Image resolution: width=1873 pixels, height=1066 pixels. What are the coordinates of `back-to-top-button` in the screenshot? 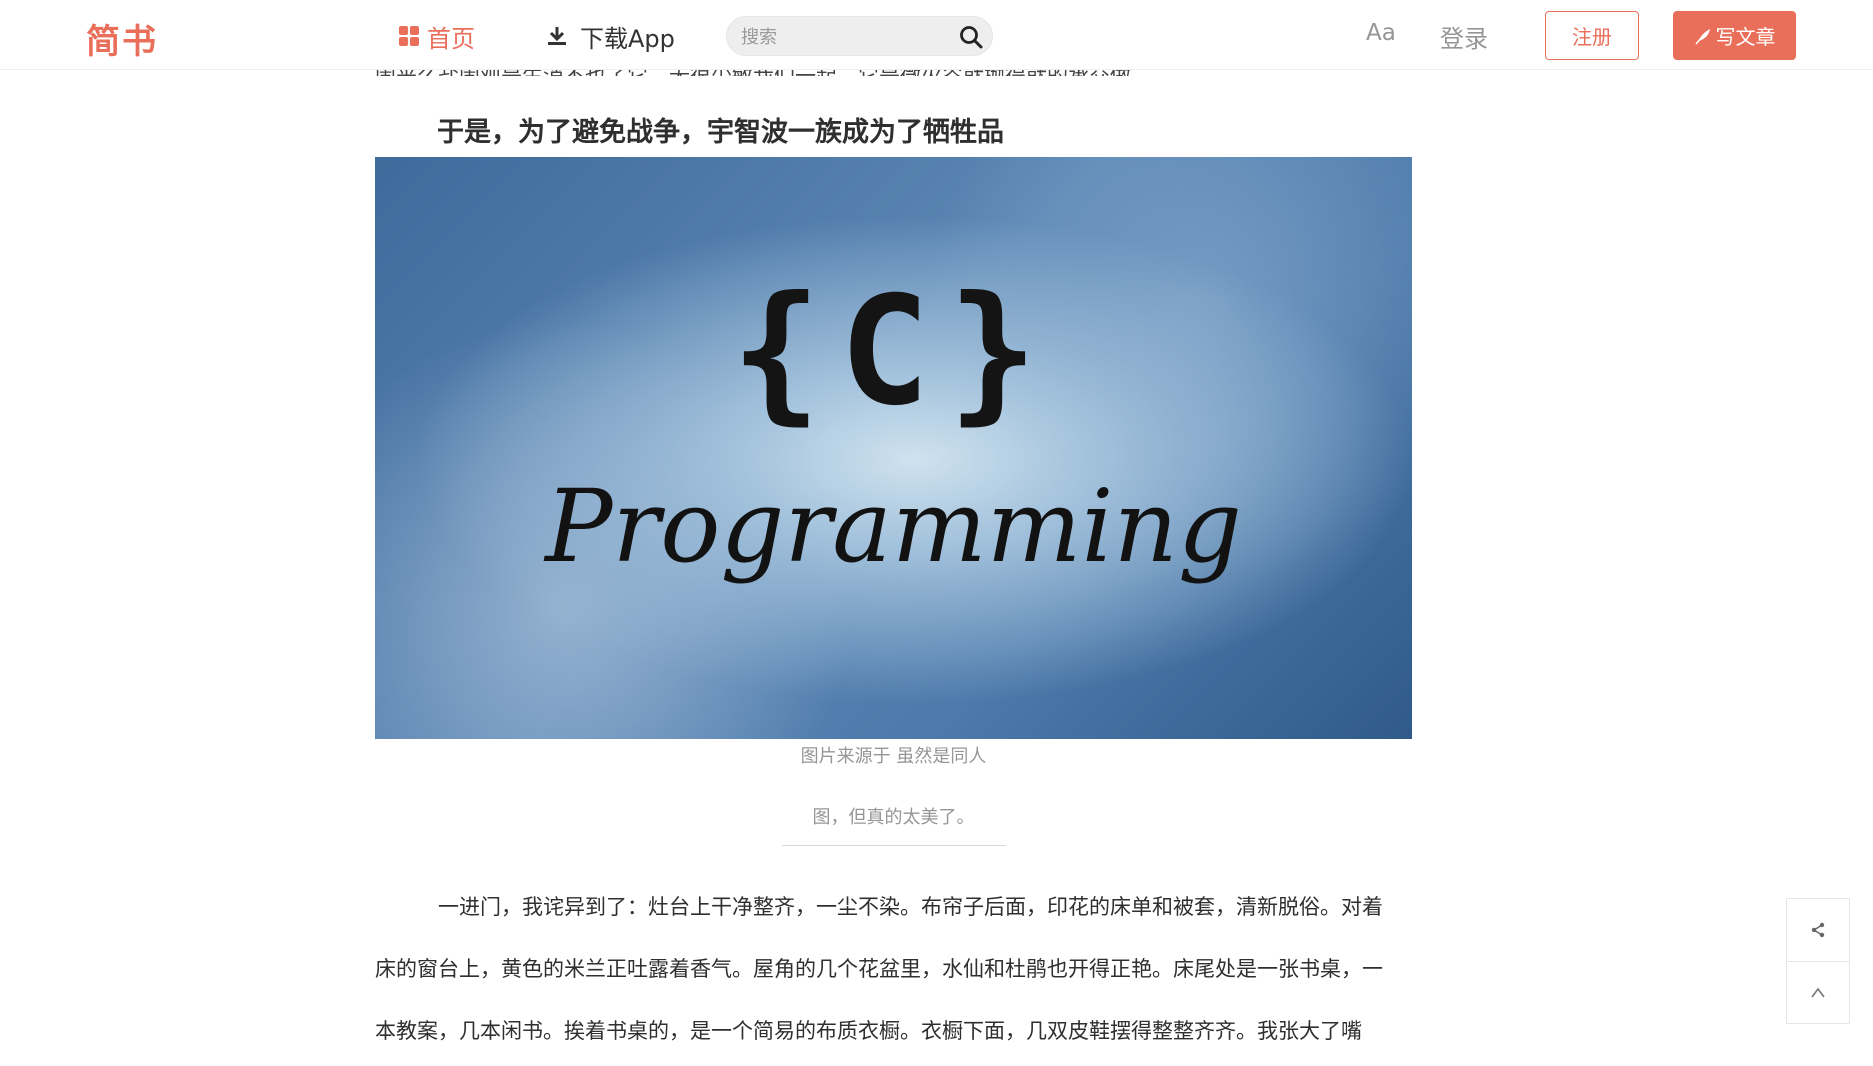 It's located at (1818, 992).